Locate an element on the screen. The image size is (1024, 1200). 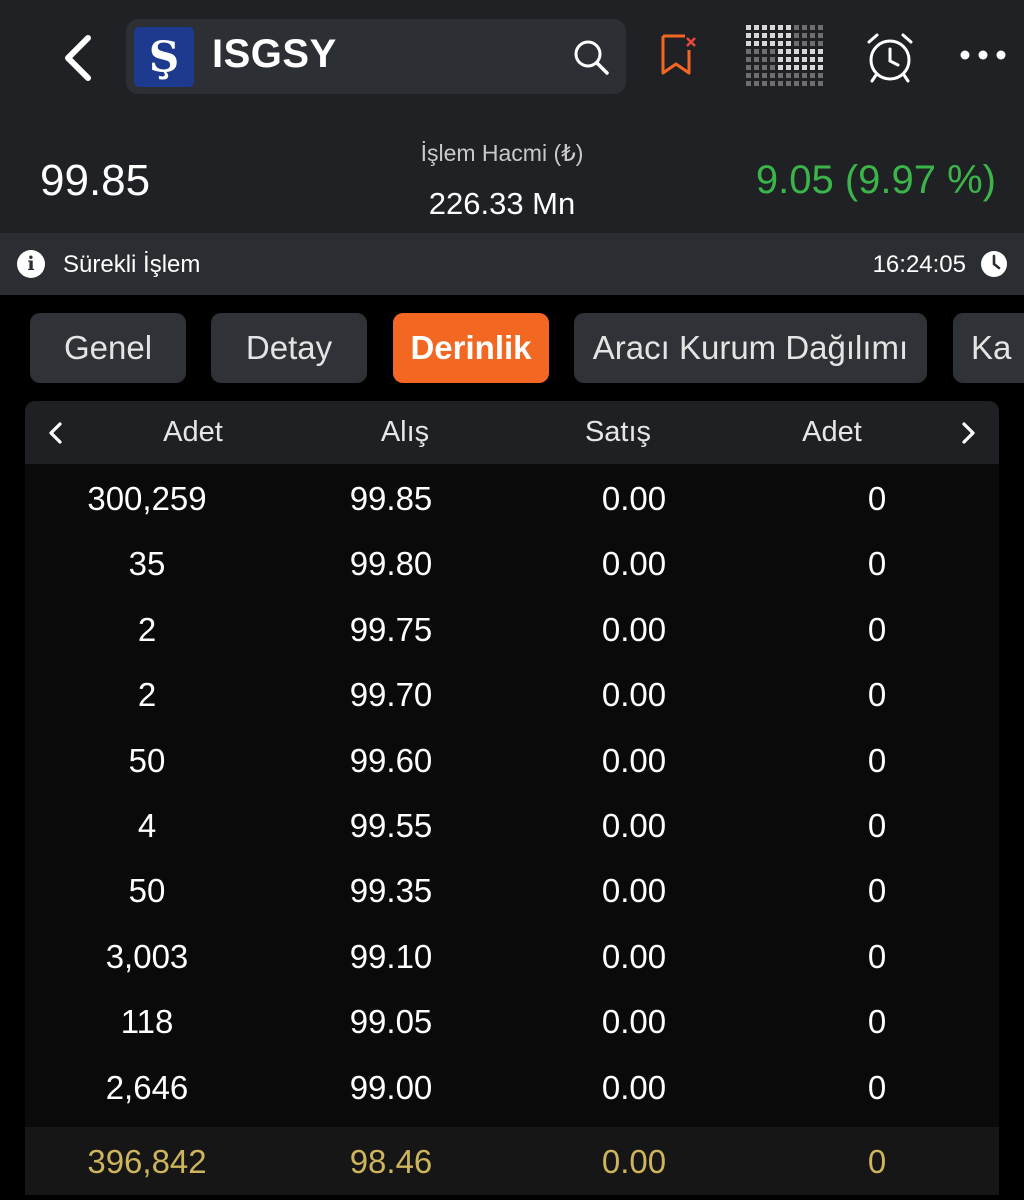
alarm-clock-icon is located at coordinates (890, 58).